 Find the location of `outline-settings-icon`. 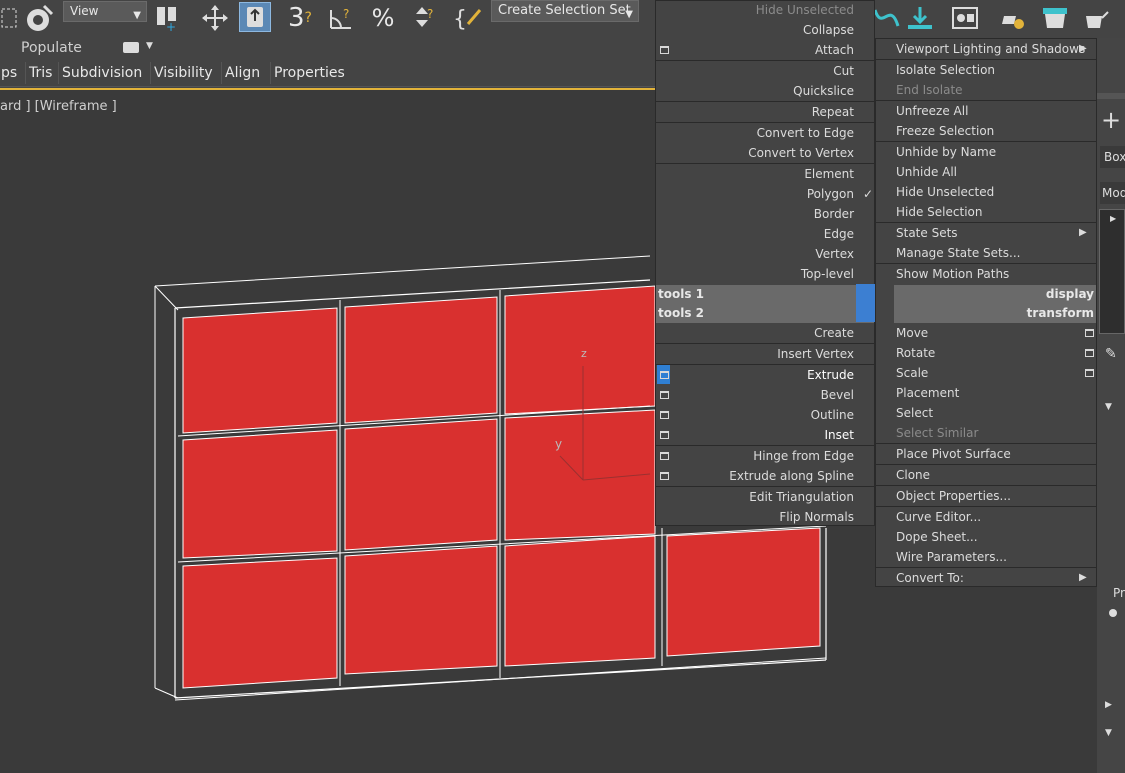

outline-settings-icon is located at coordinates (664, 415).